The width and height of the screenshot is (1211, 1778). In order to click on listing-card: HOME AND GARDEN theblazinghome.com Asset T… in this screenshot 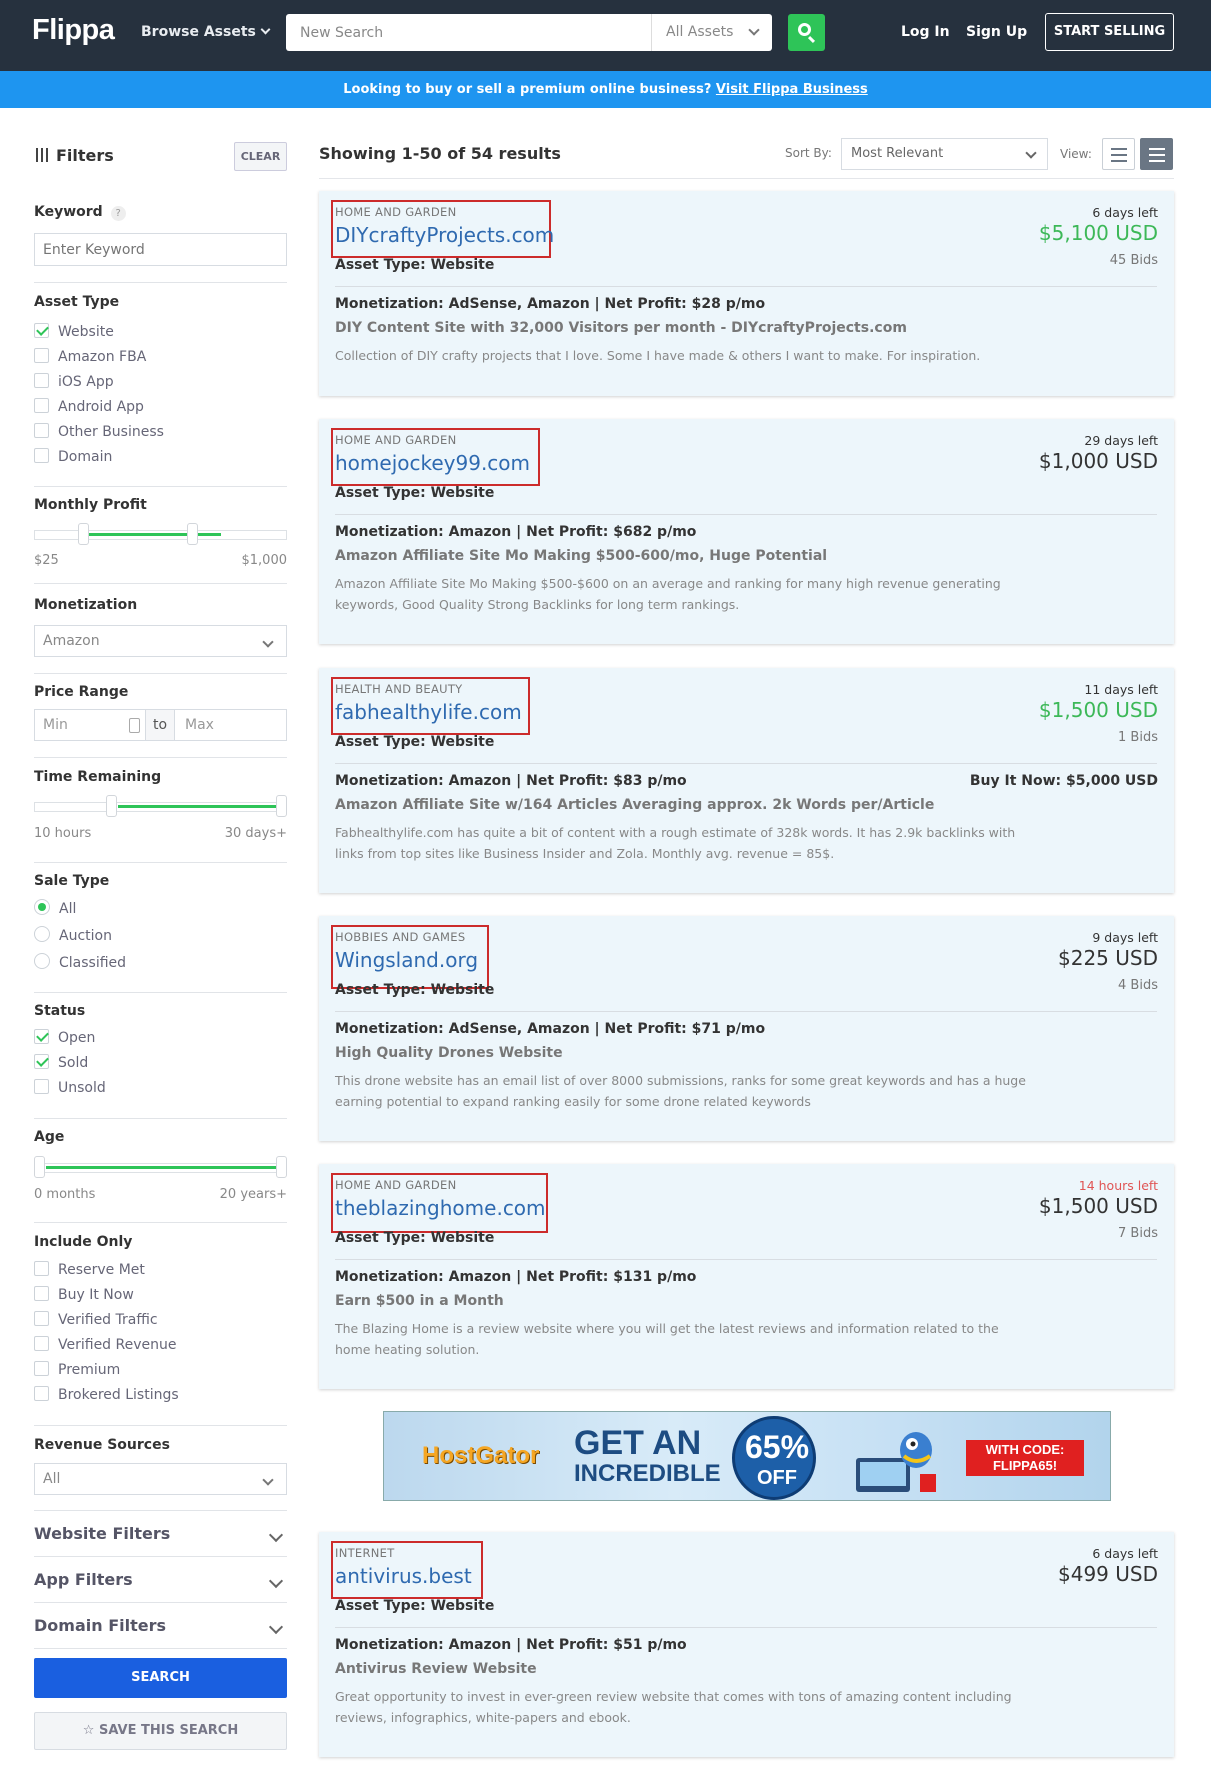, I will do `click(746, 1276)`.